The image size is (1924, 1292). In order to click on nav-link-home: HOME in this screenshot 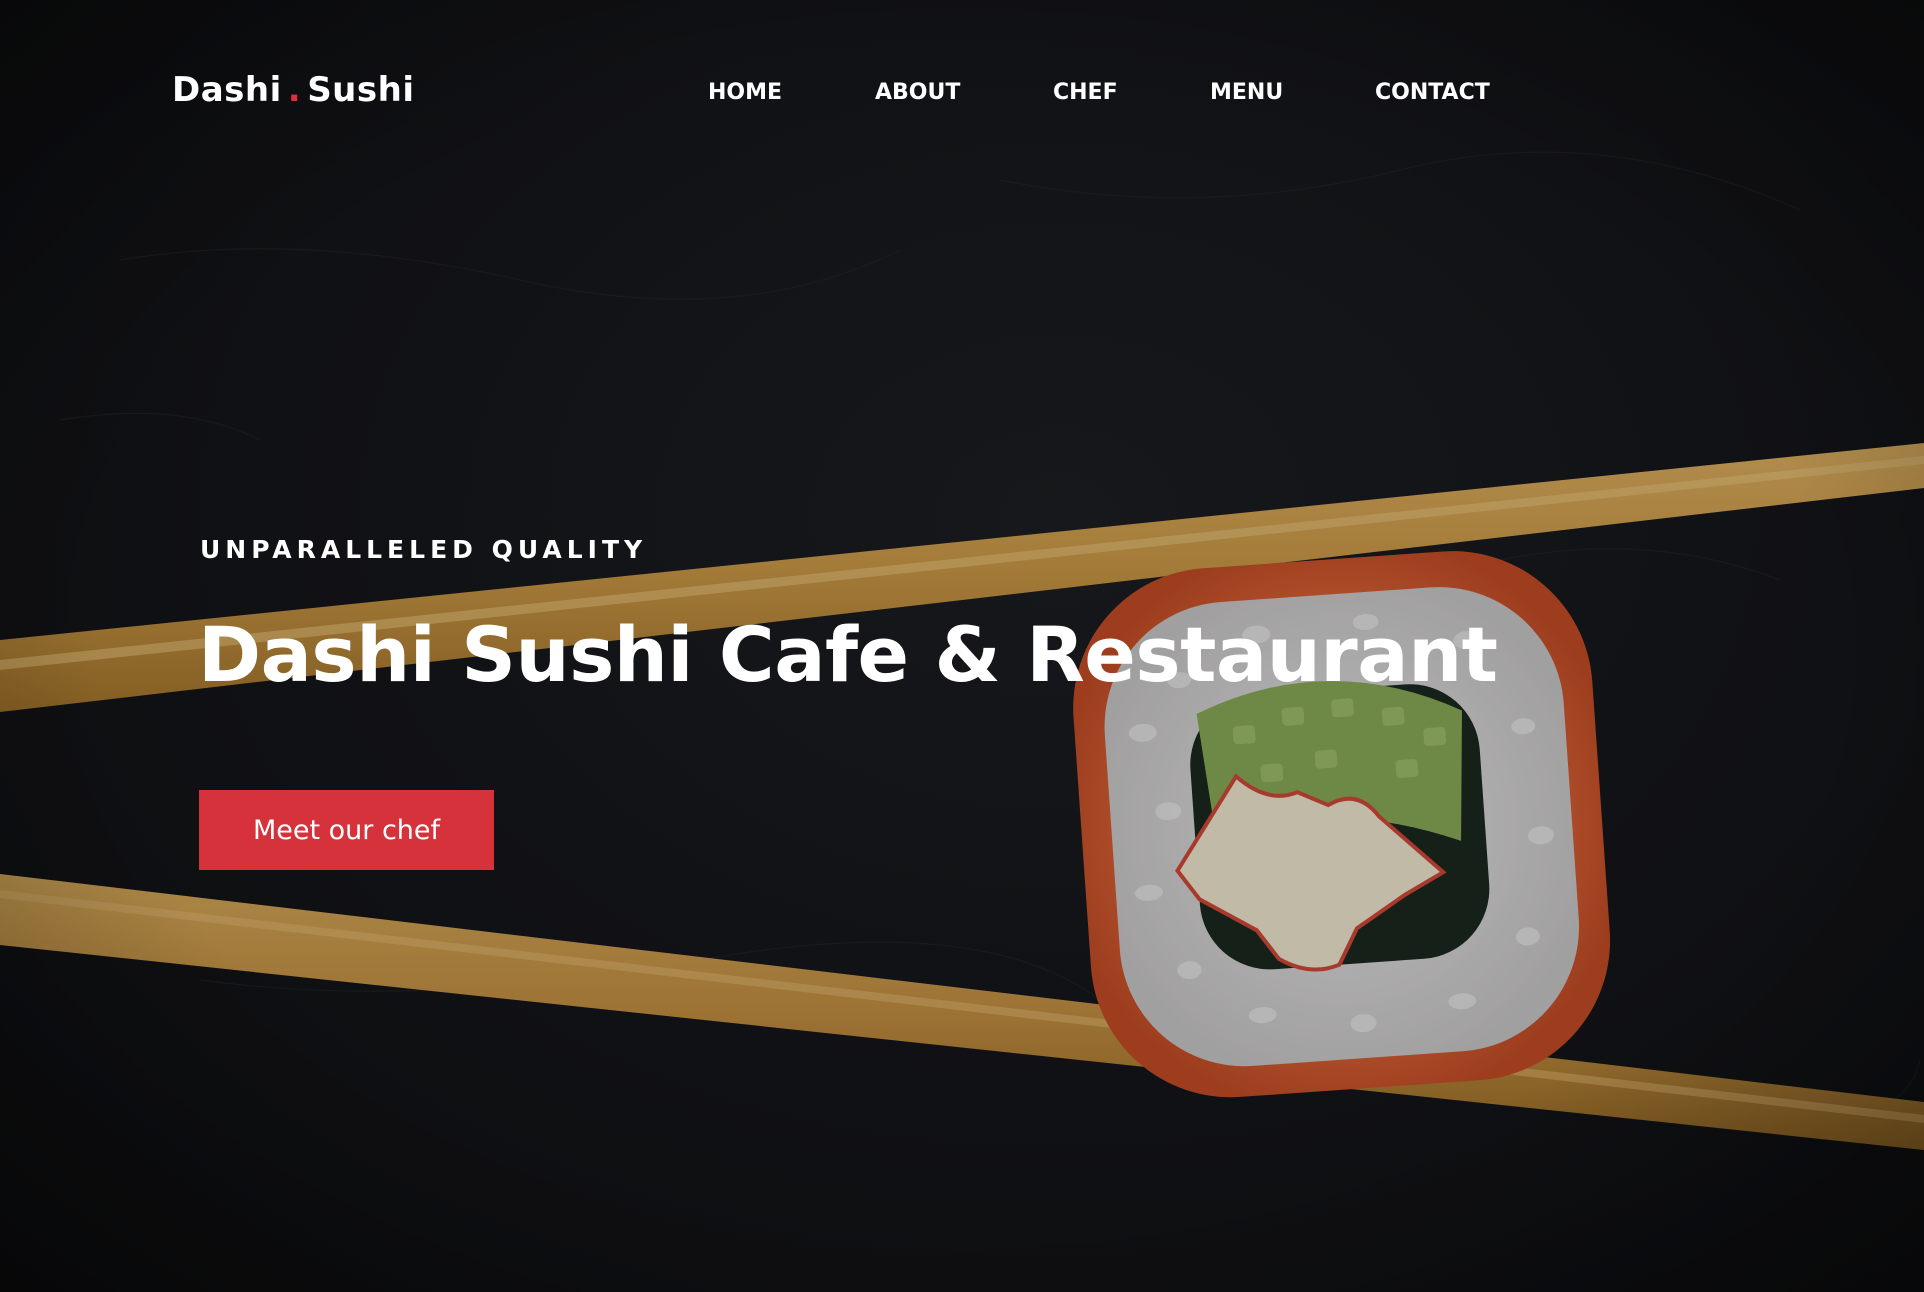, I will do `click(745, 92)`.